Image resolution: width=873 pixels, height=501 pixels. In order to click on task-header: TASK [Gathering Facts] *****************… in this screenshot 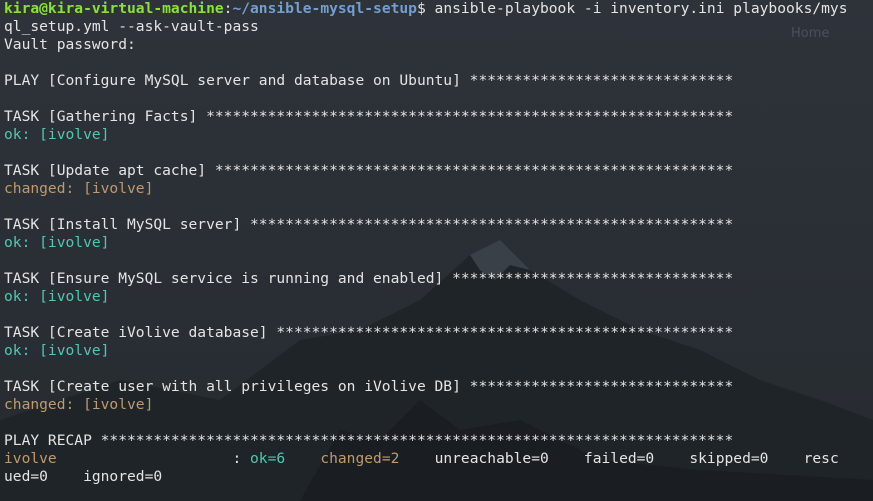, I will do `click(369, 116)`.